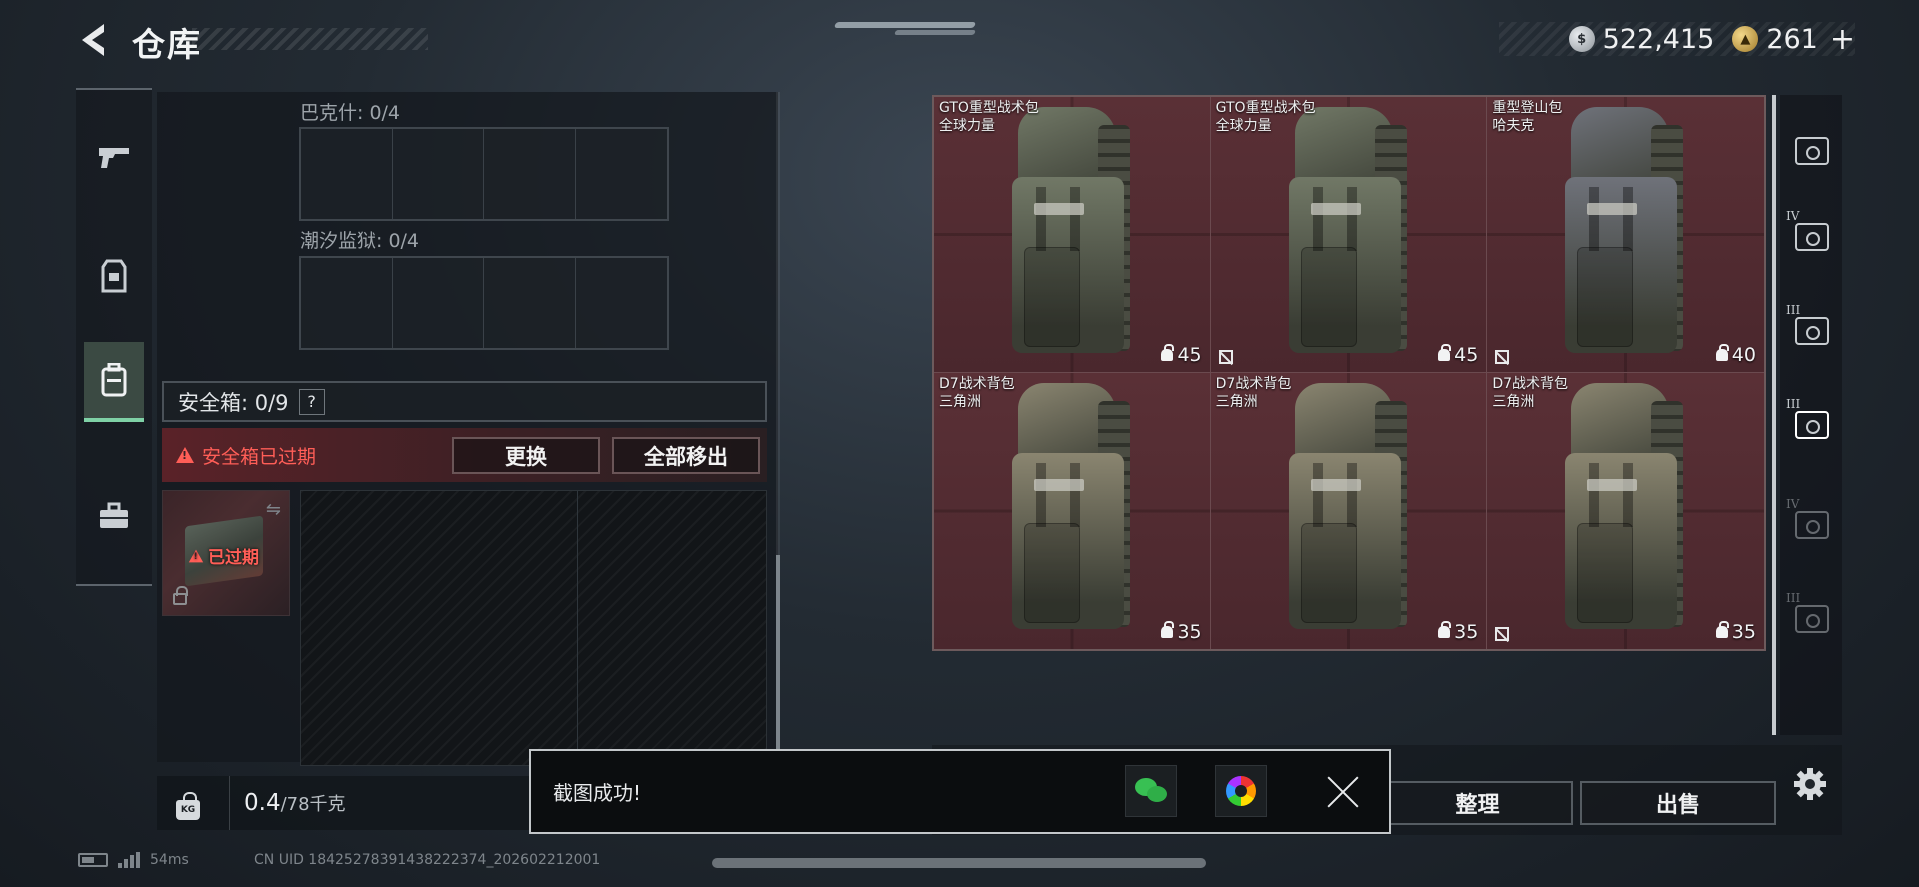  What do you see at coordinates (1527, 117) in the screenshot?
I see `item-name: 重型登山包 哈夫克` at bounding box center [1527, 117].